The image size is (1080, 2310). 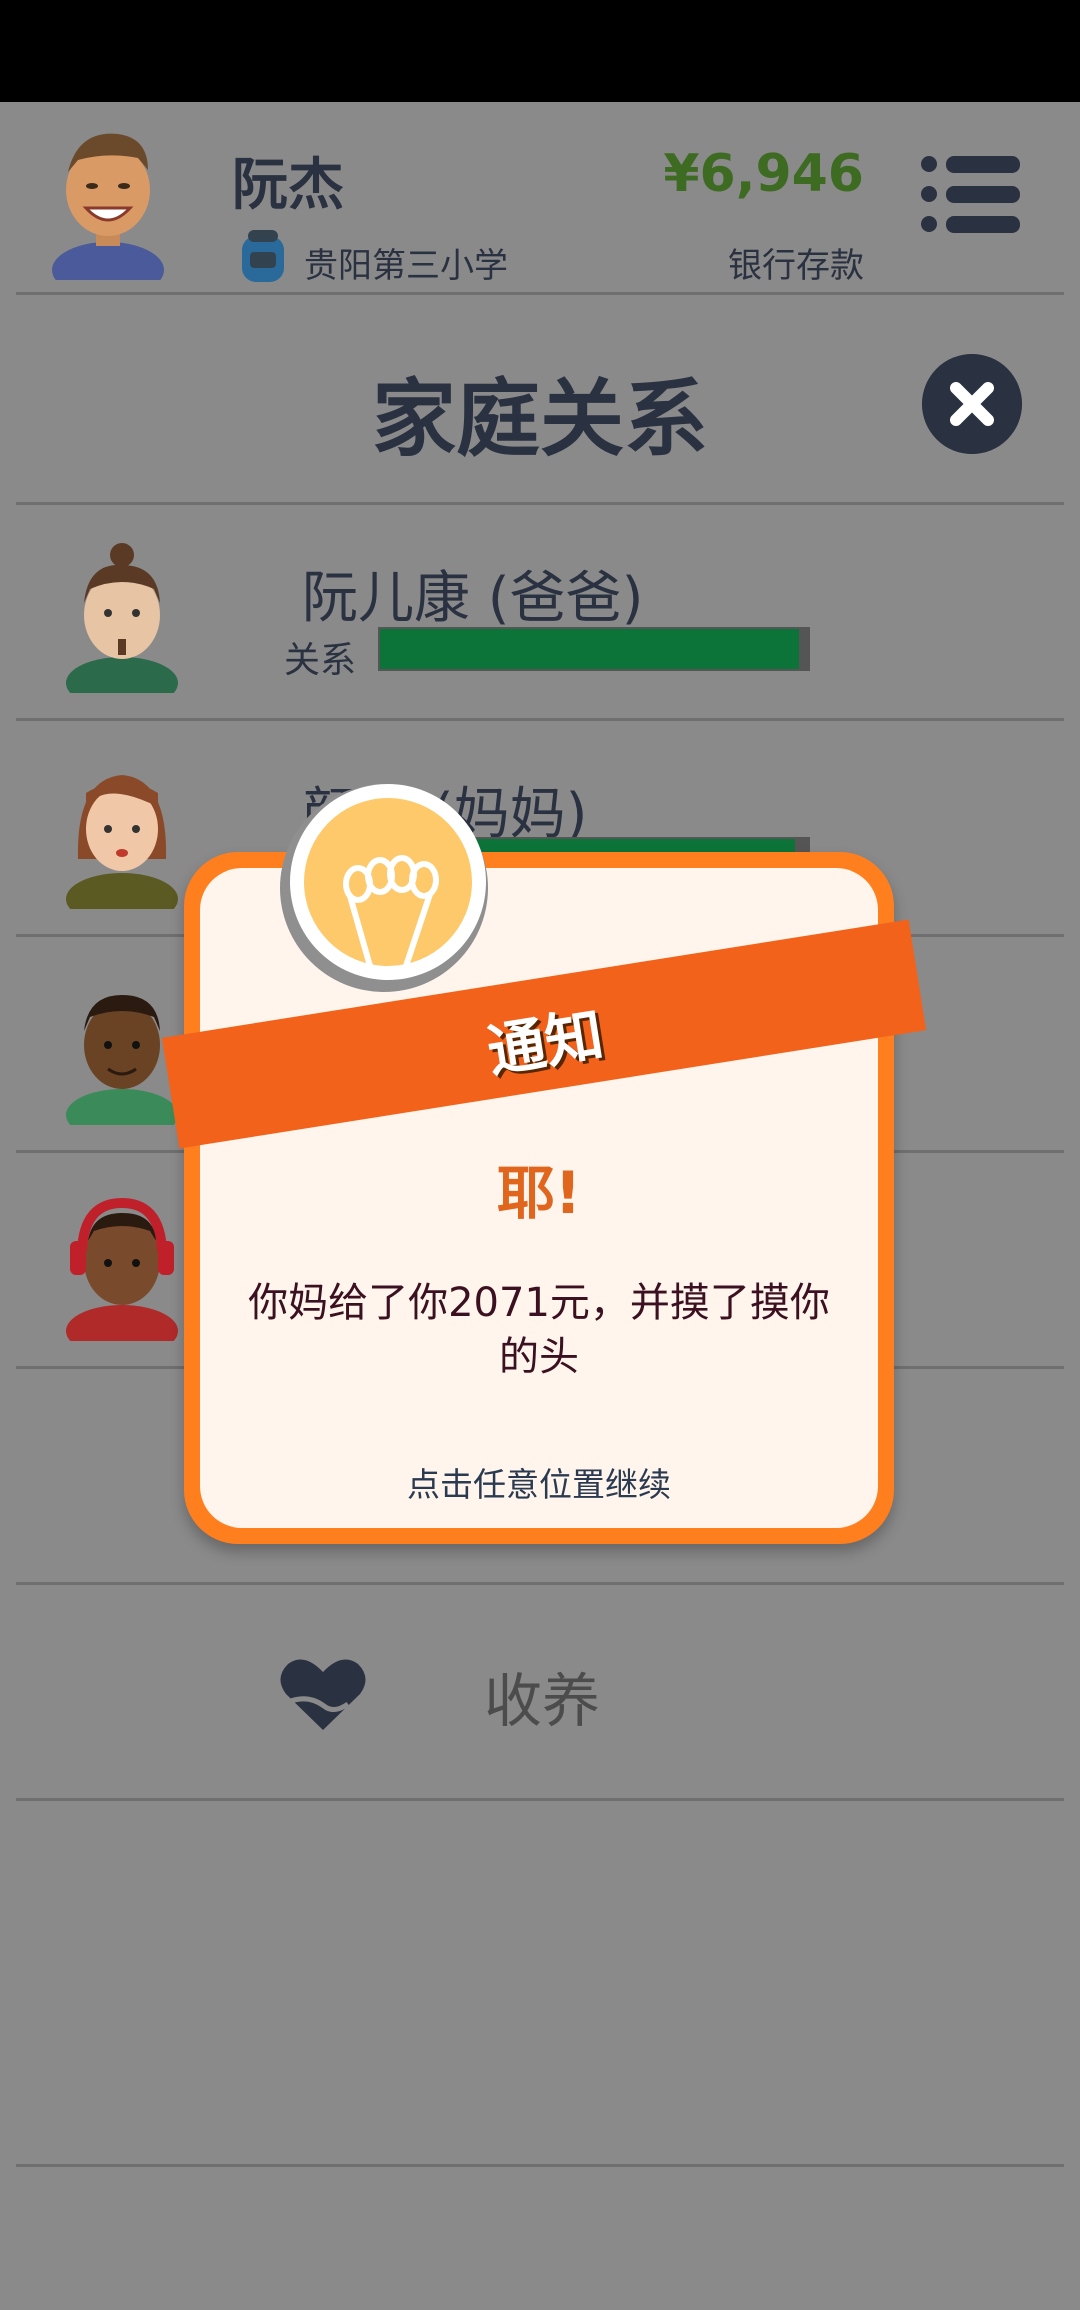 What do you see at coordinates (473, 598) in the screenshot?
I see `family-member-name: 阮儿康 (爸爸)` at bounding box center [473, 598].